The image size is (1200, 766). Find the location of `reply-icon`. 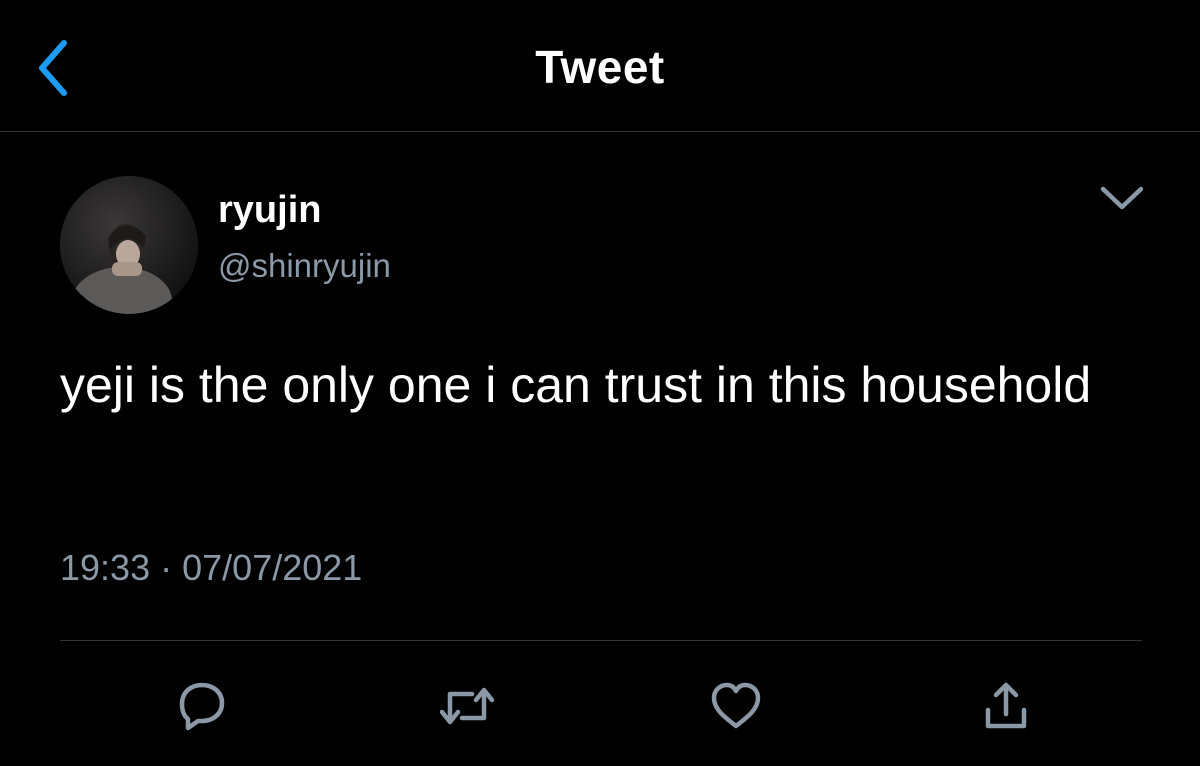

reply-icon is located at coordinates (202, 706).